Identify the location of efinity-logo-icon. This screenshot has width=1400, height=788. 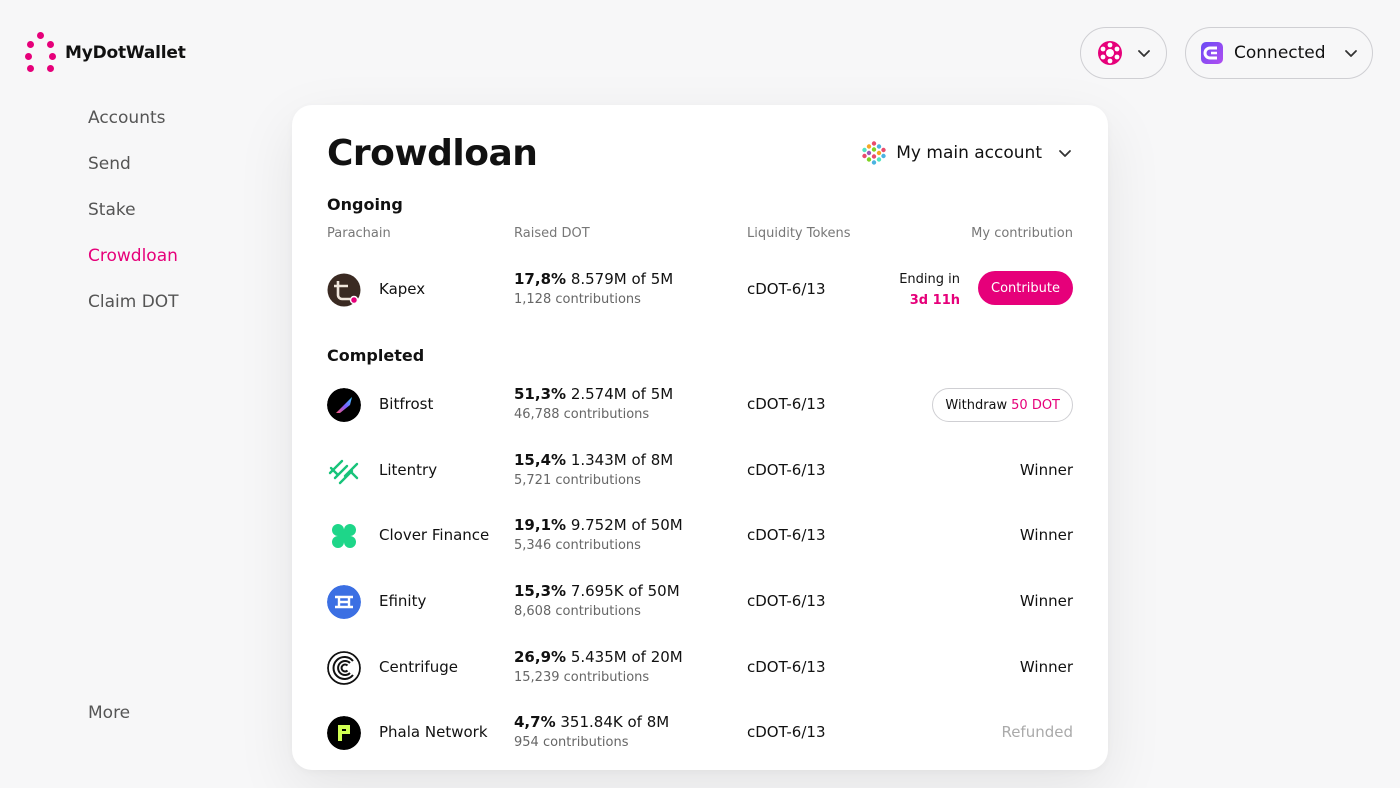
(344, 602).